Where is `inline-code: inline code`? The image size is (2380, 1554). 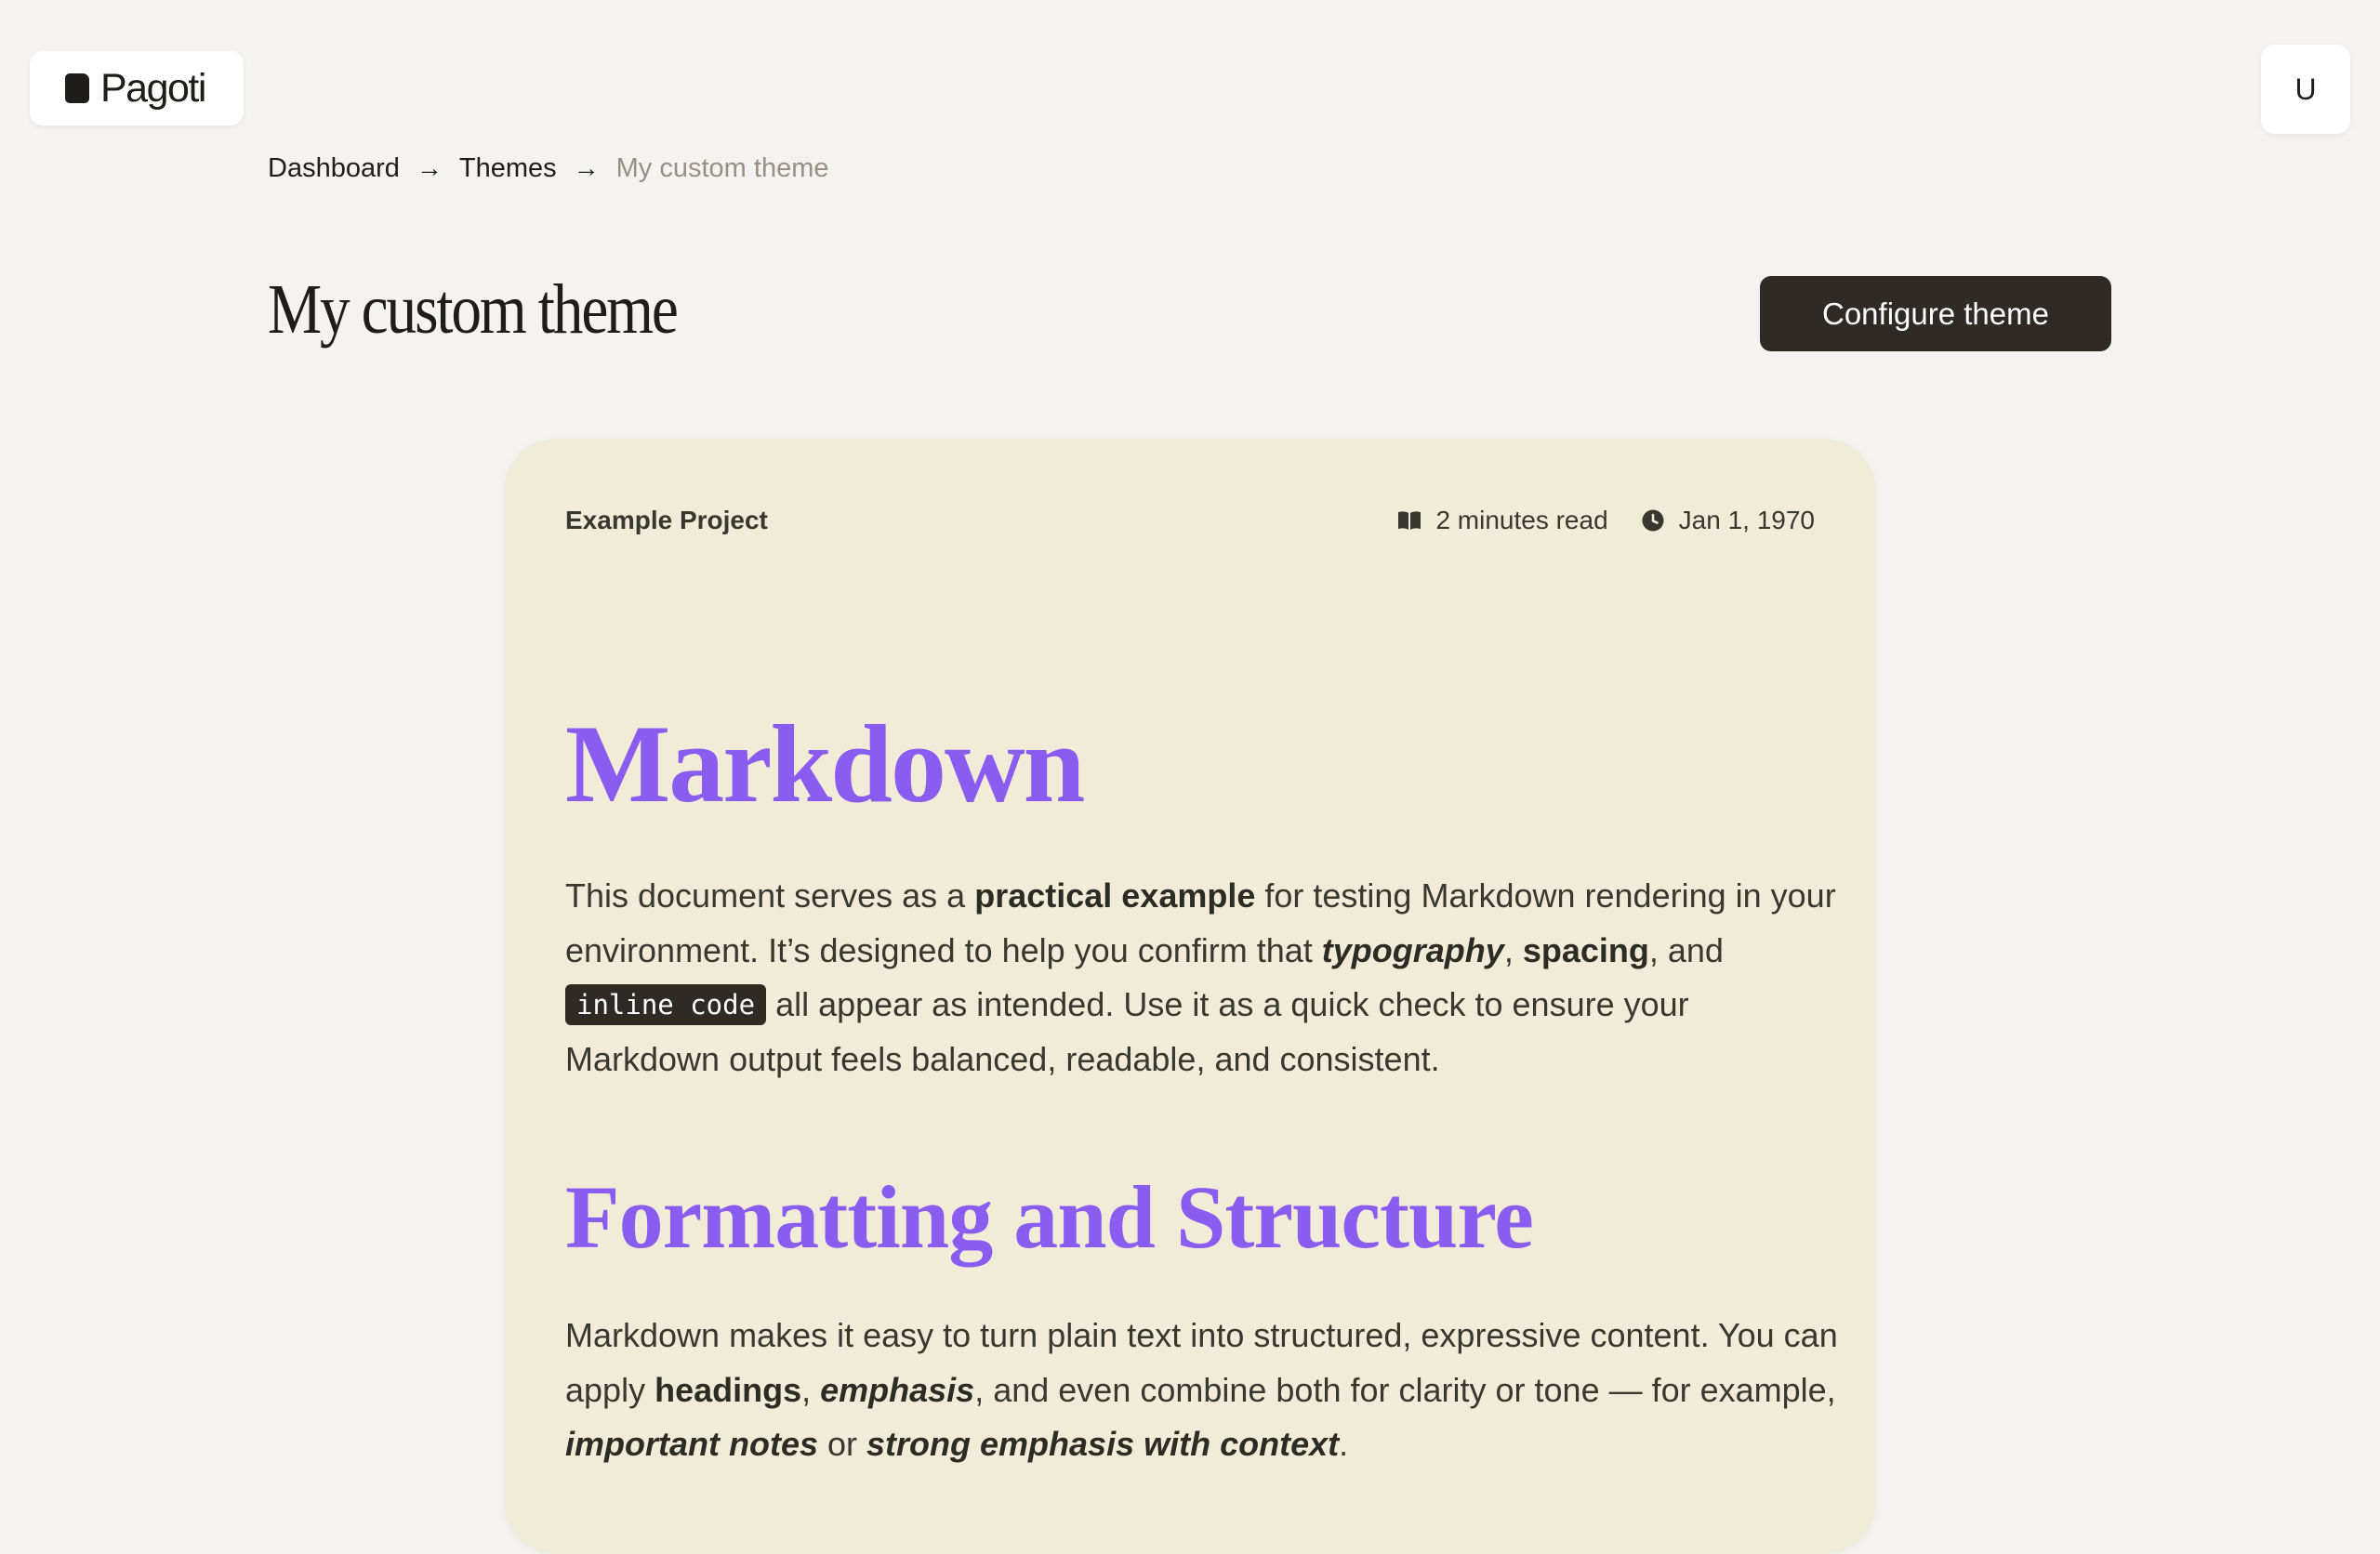
inline-code: inline code is located at coordinates (666, 1004).